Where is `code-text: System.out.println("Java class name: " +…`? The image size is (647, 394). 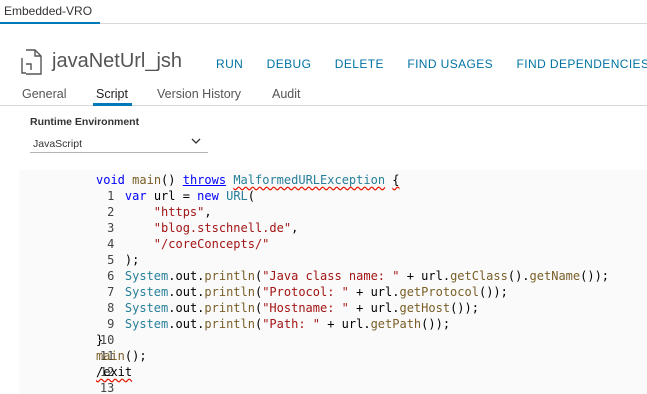 code-text: System.out.println("Java class name: " +… is located at coordinates (367, 276).